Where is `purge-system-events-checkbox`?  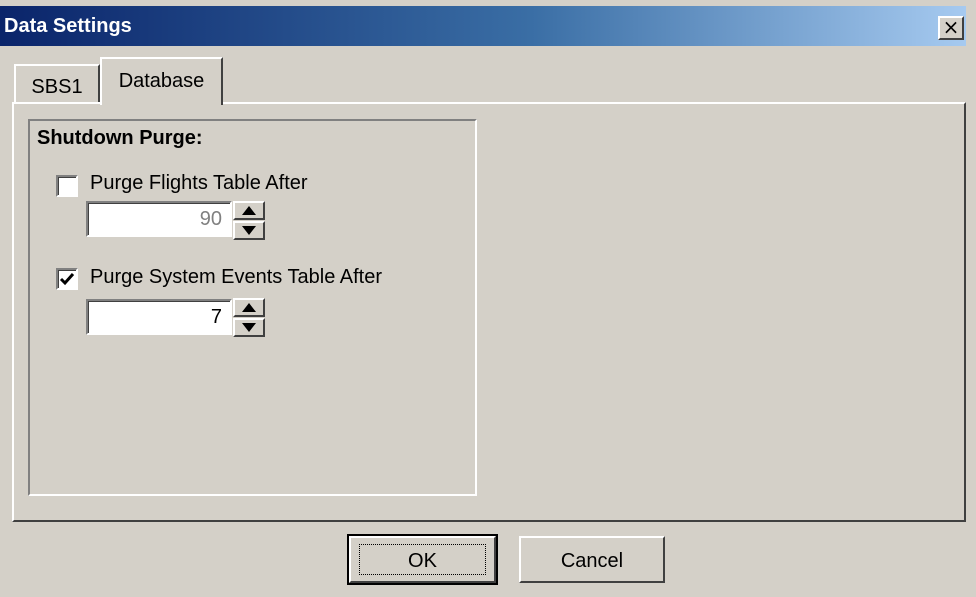
purge-system-events-checkbox is located at coordinates (67, 279).